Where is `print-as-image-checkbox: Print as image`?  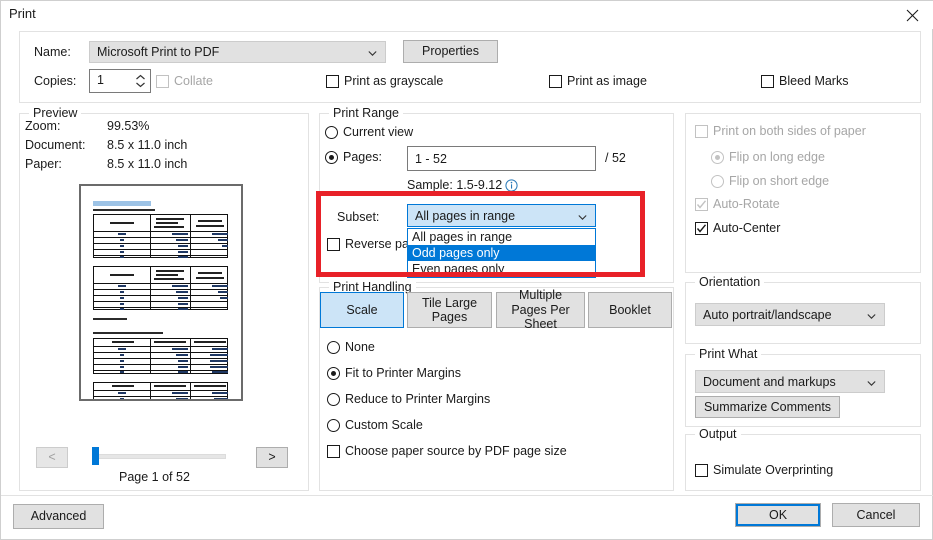
print-as-image-checkbox: Print as image is located at coordinates (598, 81).